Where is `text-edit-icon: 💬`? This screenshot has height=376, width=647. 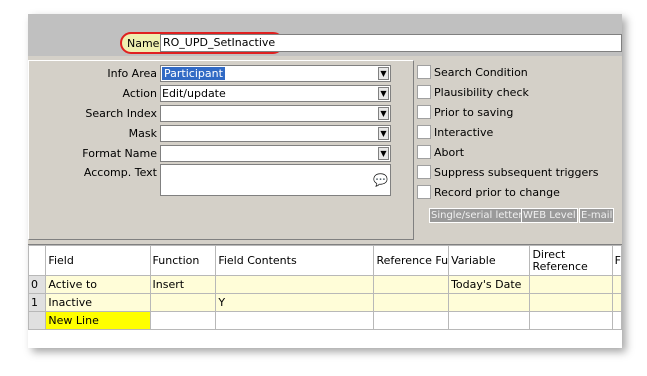
text-edit-icon: 💬 is located at coordinates (380, 180).